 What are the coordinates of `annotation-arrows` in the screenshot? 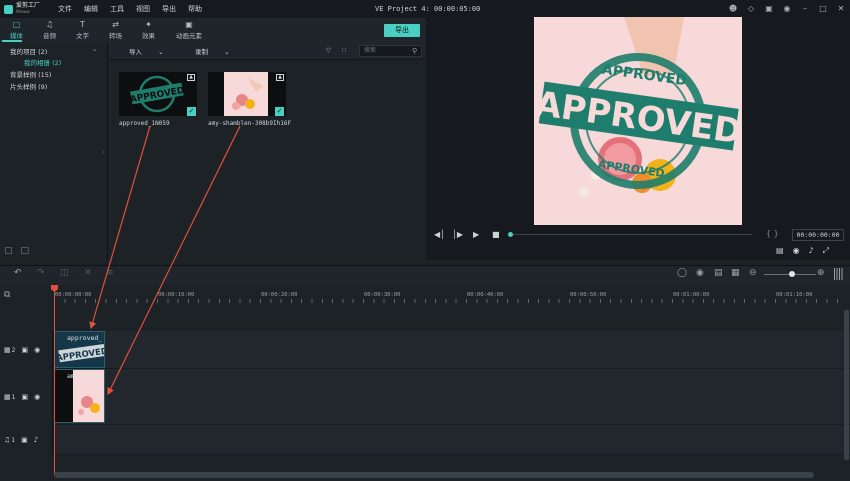 It's located at (165, 260).